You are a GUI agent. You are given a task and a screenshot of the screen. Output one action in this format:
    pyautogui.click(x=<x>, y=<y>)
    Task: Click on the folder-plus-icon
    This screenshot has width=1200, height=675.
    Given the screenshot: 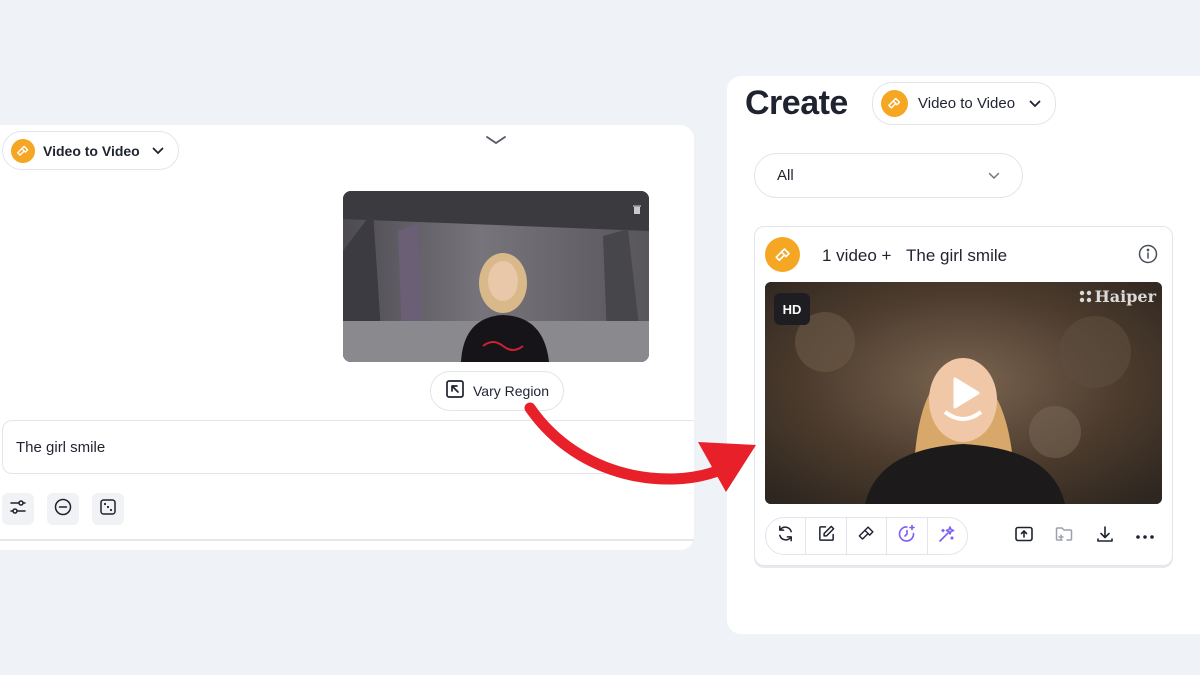 What is the action you would take?
    pyautogui.click(x=1064, y=536)
    